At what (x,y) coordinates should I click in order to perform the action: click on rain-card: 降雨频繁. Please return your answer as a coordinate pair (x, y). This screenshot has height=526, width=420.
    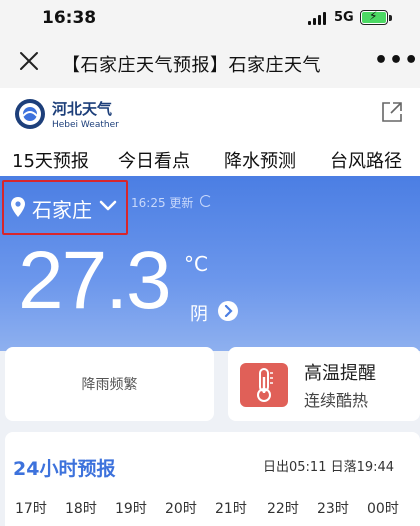
    Looking at the image, I should click on (109, 384).